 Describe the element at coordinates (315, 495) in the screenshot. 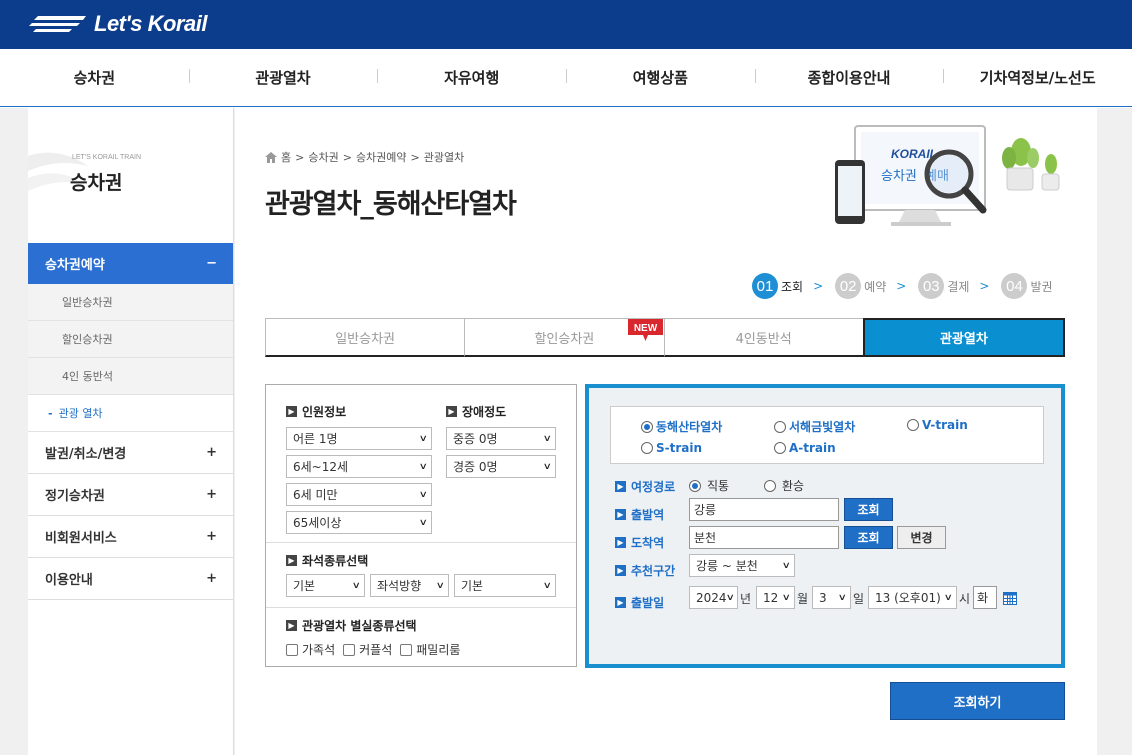

I see `select-value: 6세 미만` at that location.